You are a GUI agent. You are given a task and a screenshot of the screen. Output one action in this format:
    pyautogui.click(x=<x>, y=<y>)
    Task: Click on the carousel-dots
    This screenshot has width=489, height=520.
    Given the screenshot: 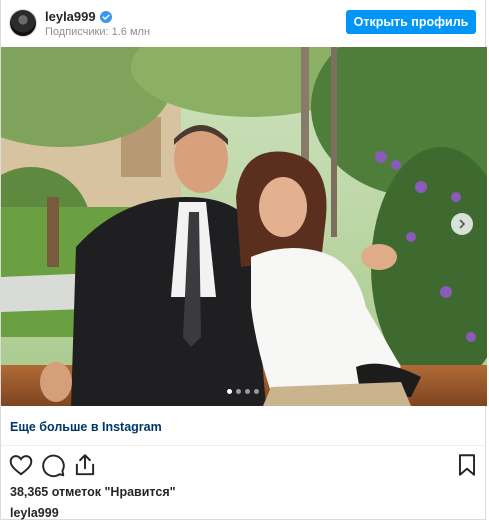 What is the action you would take?
    pyautogui.click(x=243, y=391)
    